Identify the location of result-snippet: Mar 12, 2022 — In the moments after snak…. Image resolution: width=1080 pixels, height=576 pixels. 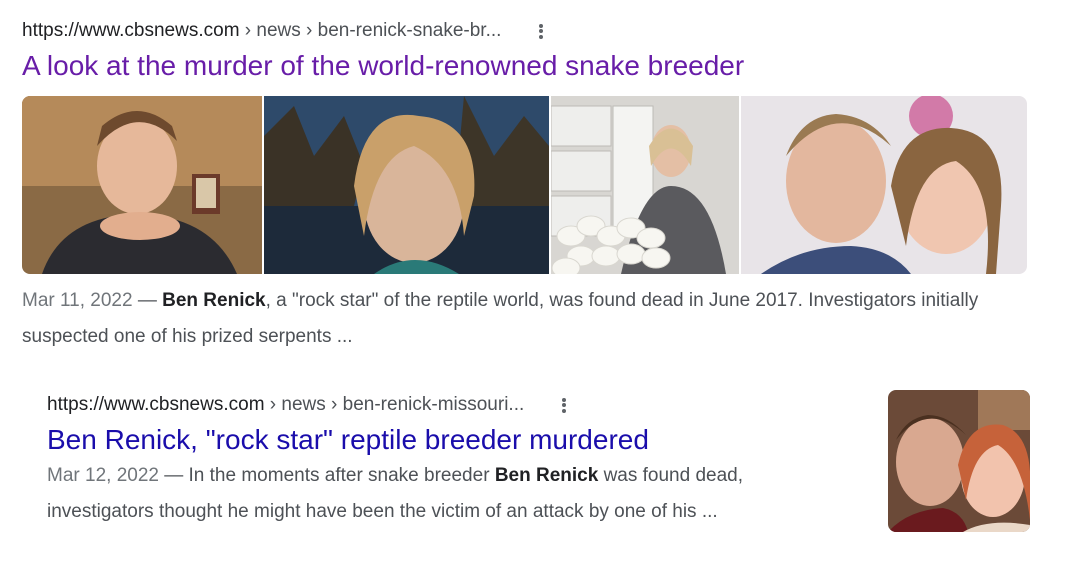
(395, 493).